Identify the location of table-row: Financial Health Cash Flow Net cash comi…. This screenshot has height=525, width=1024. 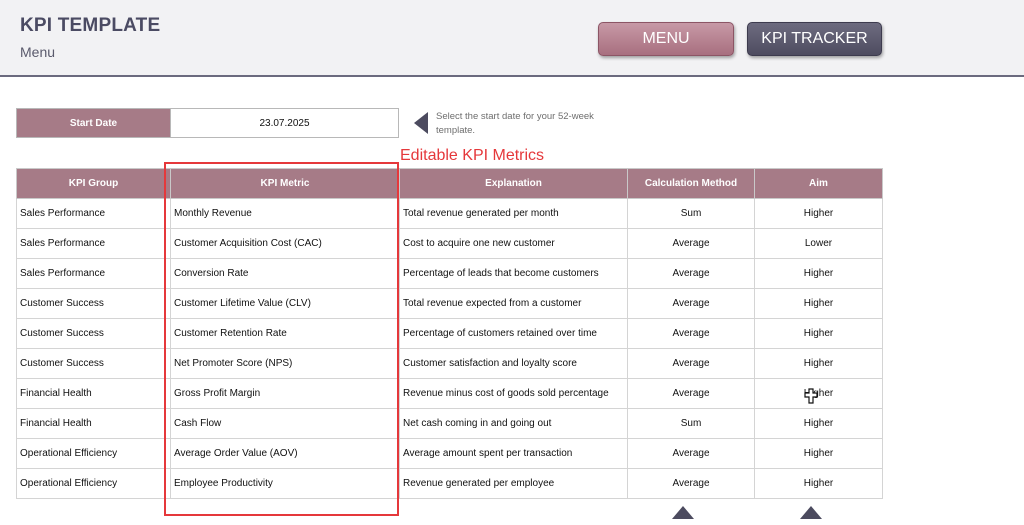
(449, 423).